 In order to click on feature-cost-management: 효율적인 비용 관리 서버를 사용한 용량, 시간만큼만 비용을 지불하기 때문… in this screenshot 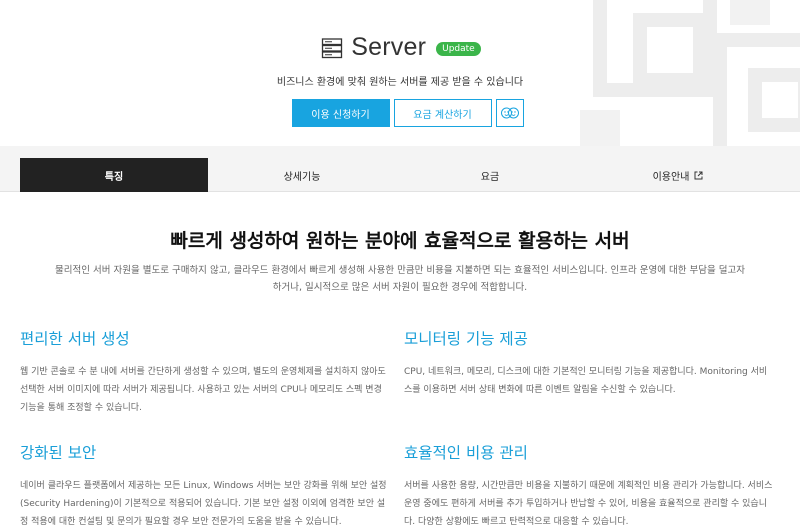, I will do `click(589, 485)`.